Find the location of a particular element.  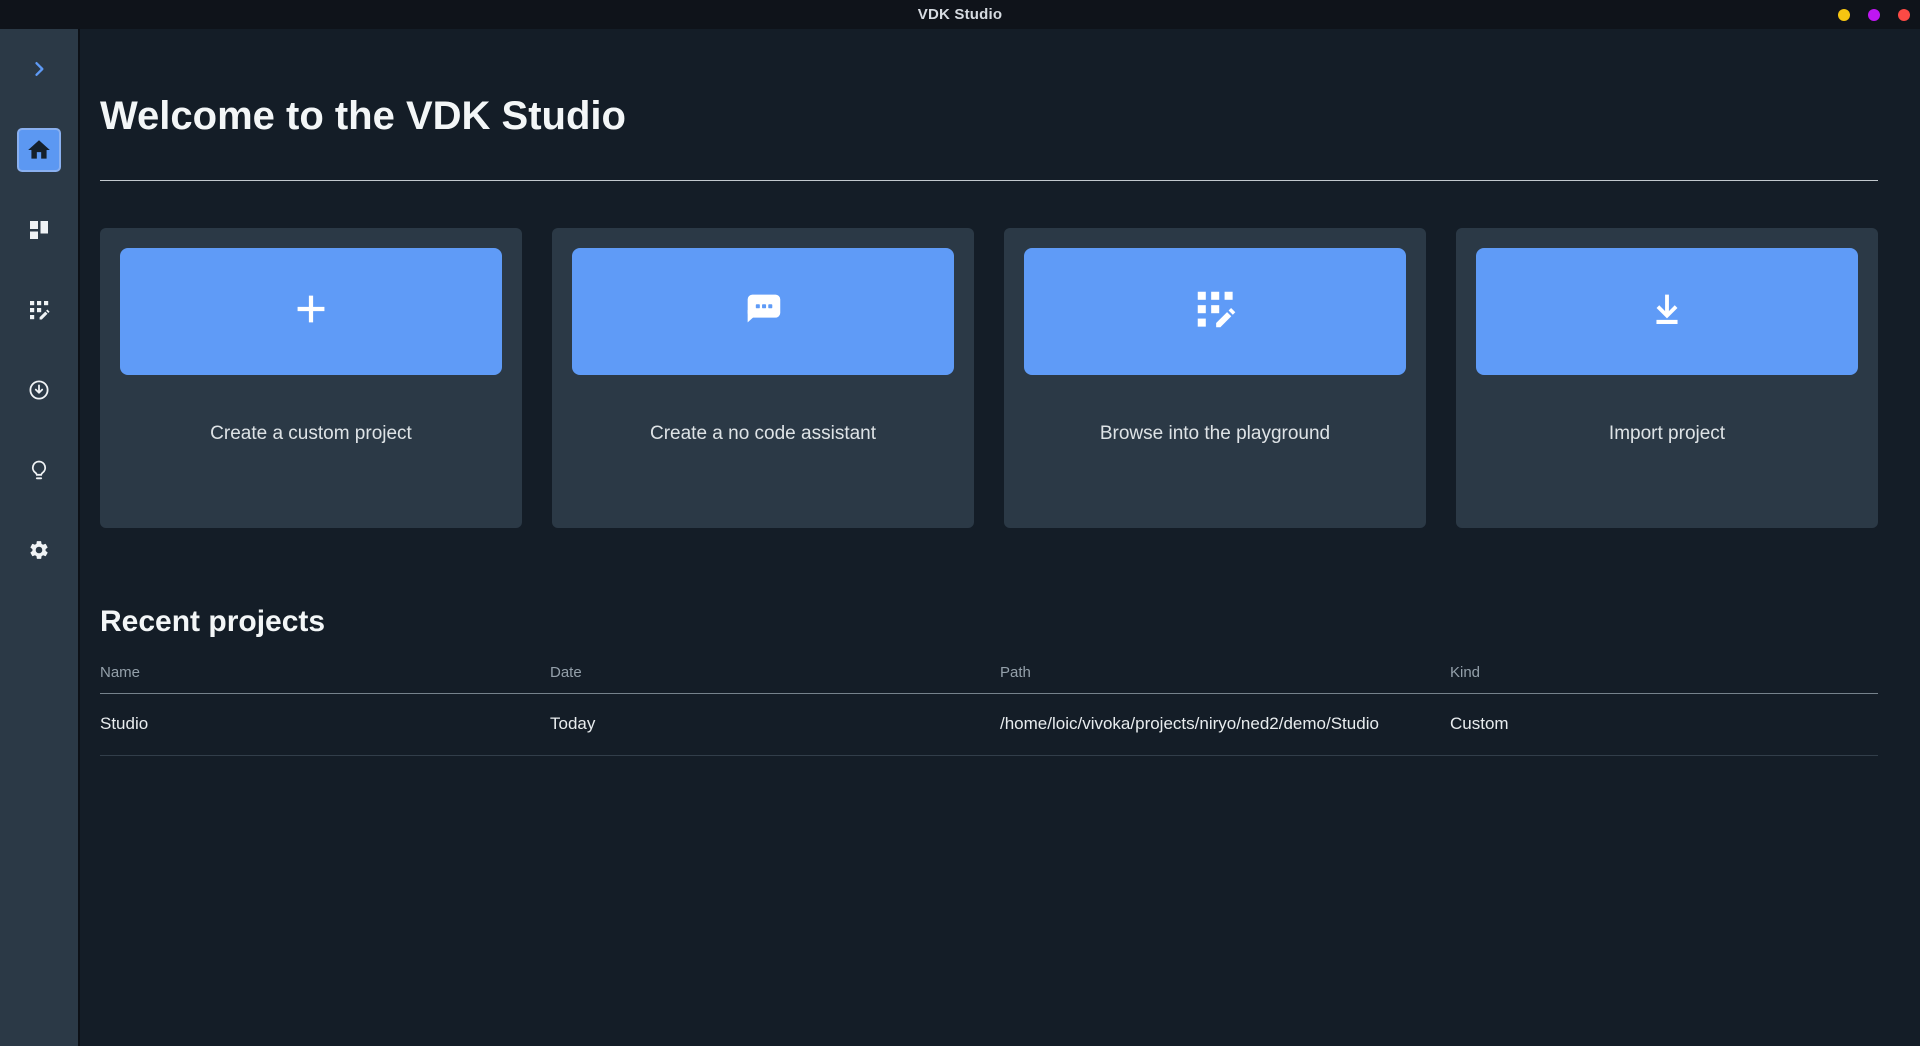

download-circle-icon is located at coordinates (39, 390).